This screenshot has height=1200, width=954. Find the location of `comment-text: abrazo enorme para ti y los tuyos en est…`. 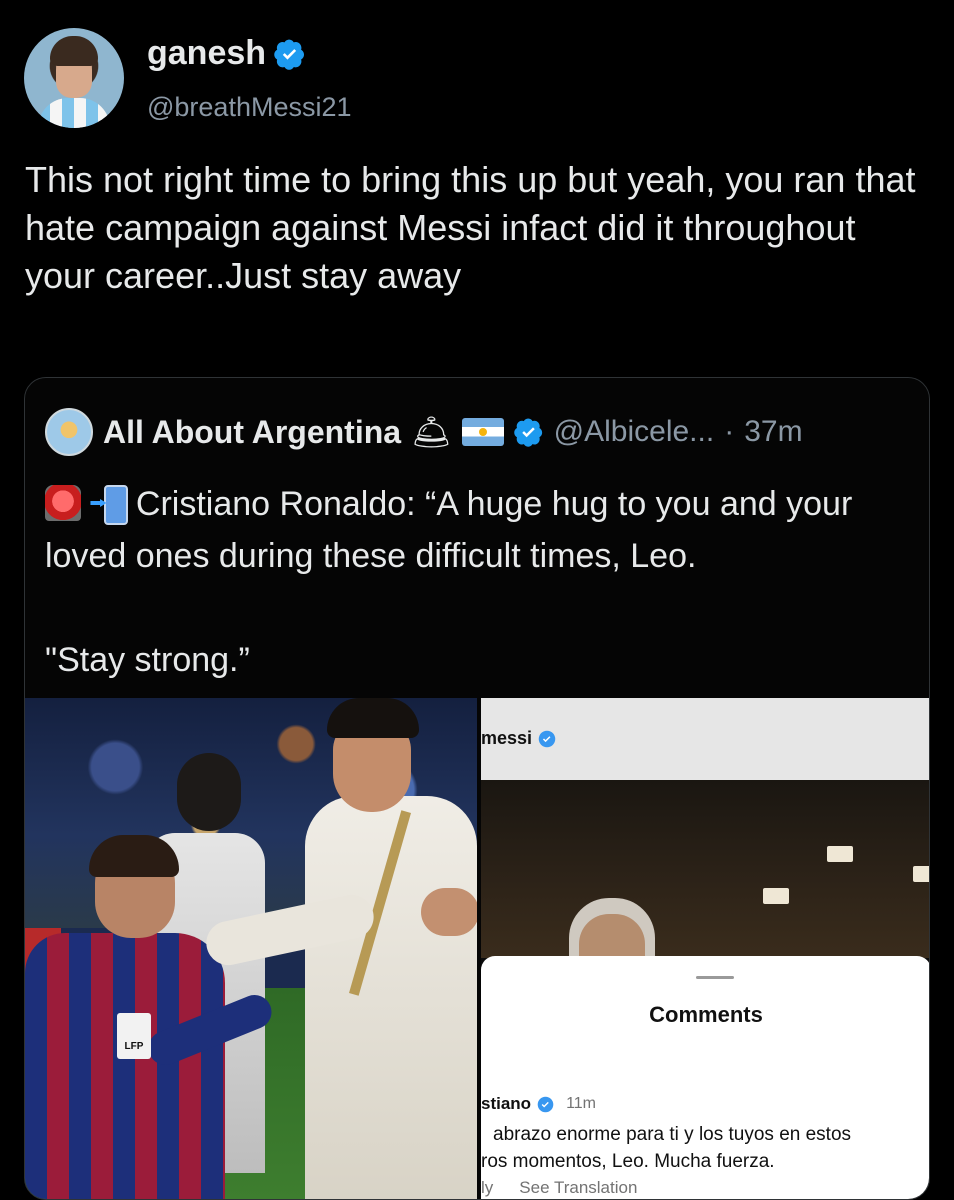

comment-text: abrazo enorme para ti y los tuyos en est… is located at coordinates (705, 1148).